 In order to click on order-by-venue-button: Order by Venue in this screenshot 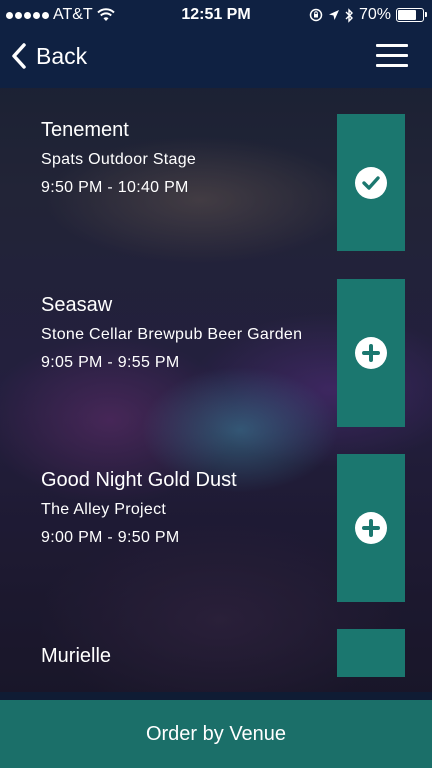, I will do `click(216, 734)`.